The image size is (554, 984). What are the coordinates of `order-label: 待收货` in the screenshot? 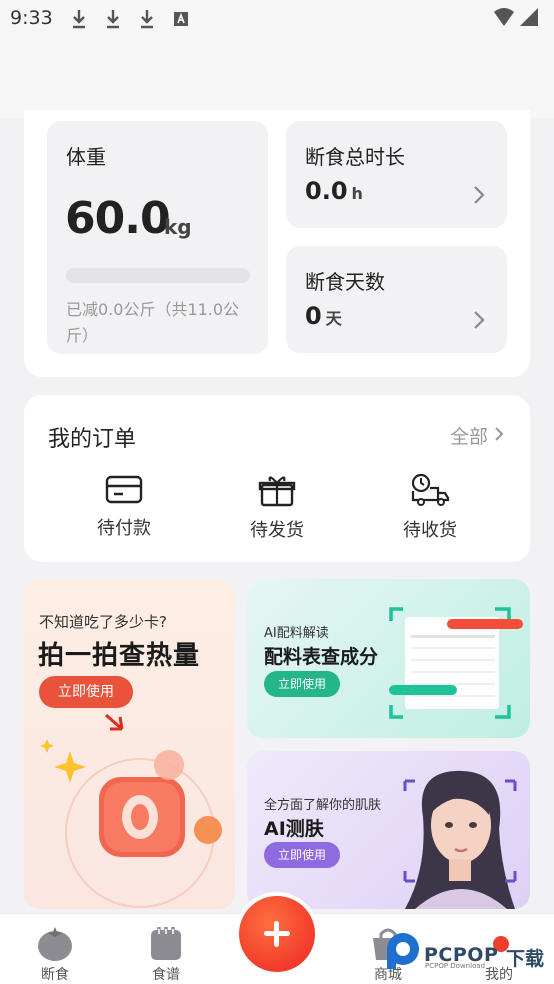 It's located at (430, 530).